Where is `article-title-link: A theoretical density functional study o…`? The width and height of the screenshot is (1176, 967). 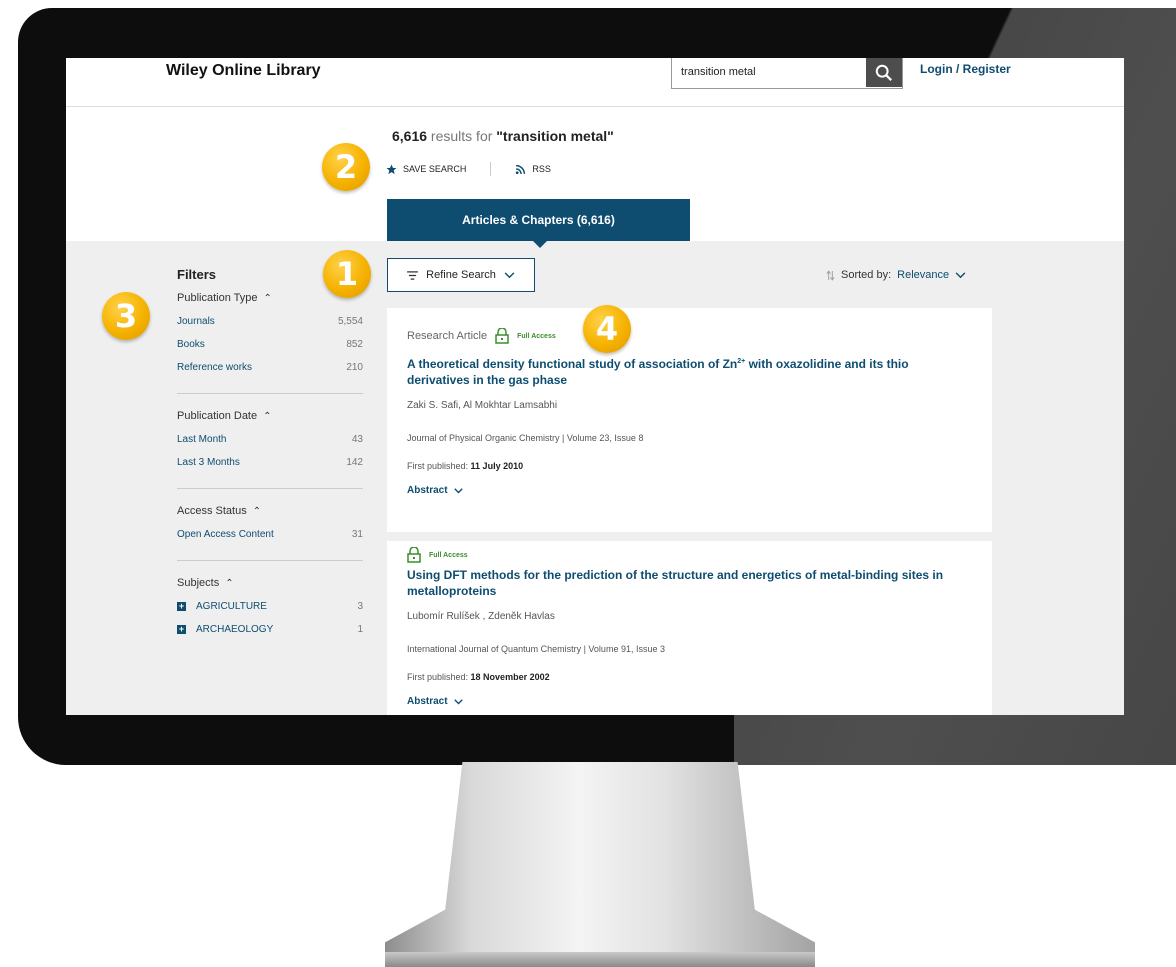
article-title-link: A theoretical density functional study o… is located at coordinates (689, 371).